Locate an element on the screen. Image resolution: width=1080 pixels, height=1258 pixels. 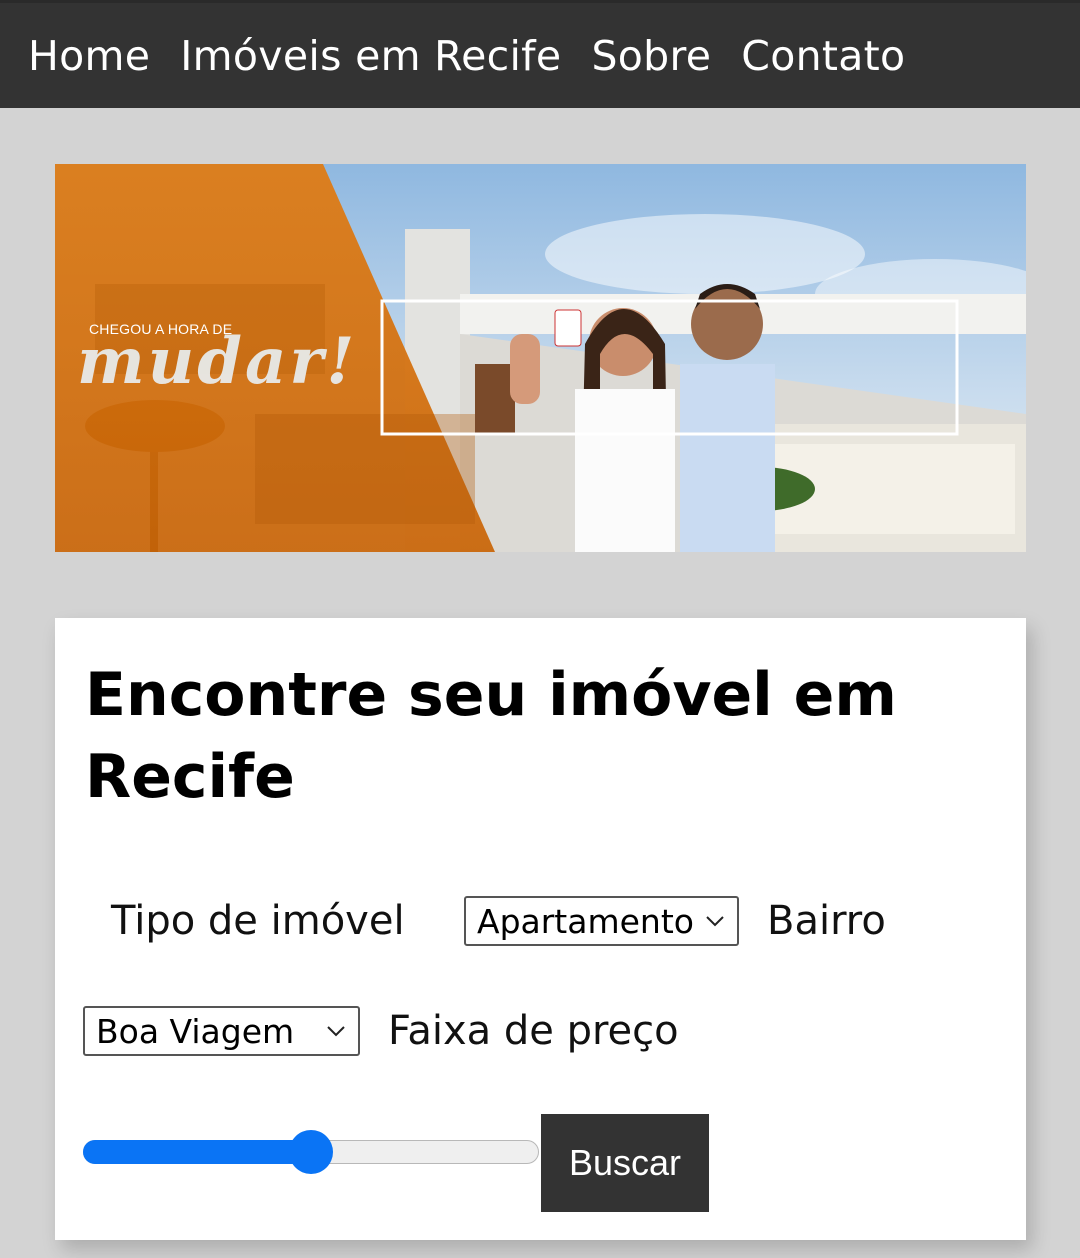
property-type-value: Apartamento is located at coordinates (585, 921).